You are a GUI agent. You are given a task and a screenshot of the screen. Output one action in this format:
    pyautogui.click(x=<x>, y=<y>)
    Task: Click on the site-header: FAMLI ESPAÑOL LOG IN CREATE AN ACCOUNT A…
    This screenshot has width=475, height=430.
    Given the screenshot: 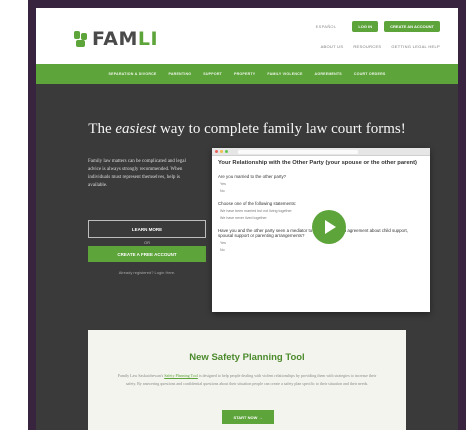 What is the action you would take?
    pyautogui.click(x=247, y=36)
    